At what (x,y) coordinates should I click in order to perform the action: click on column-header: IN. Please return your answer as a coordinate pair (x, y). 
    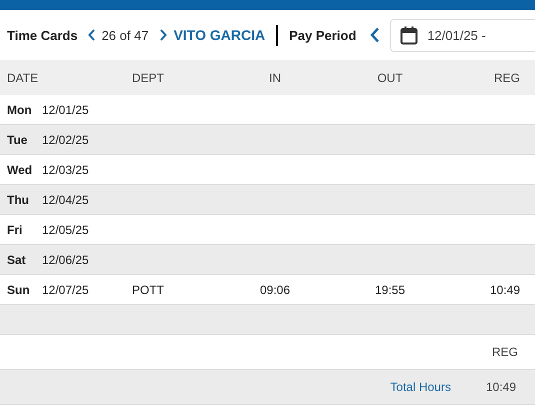
    Looking at the image, I should click on (275, 77).